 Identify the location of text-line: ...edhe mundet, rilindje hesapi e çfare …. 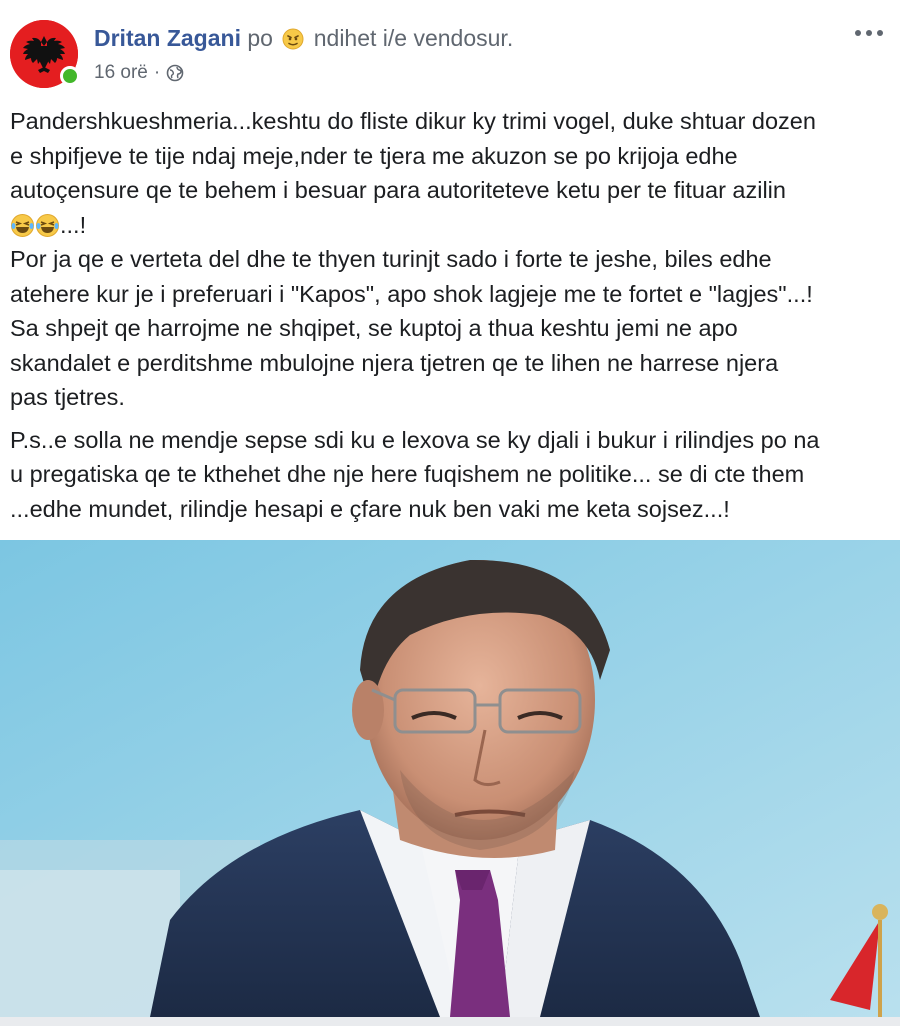
(370, 508).